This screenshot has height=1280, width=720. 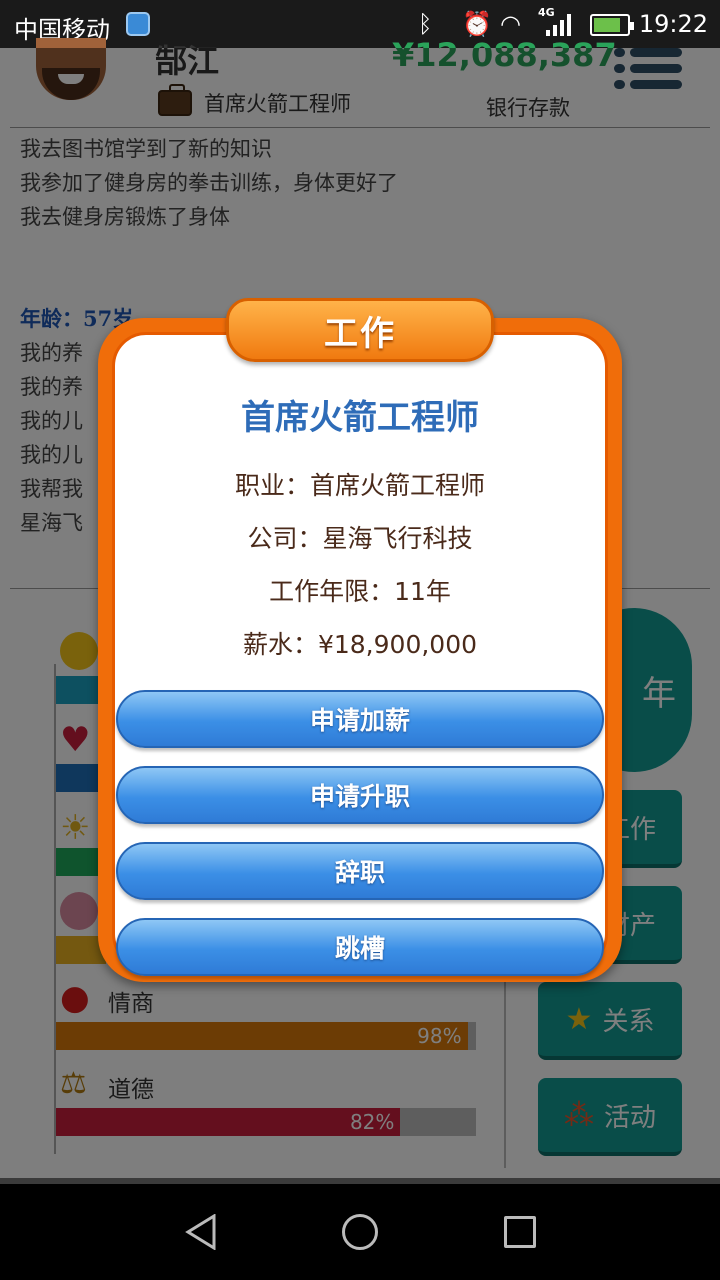 What do you see at coordinates (138, 24) in the screenshot?
I see `notification-icon` at bounding box center [138, 24].